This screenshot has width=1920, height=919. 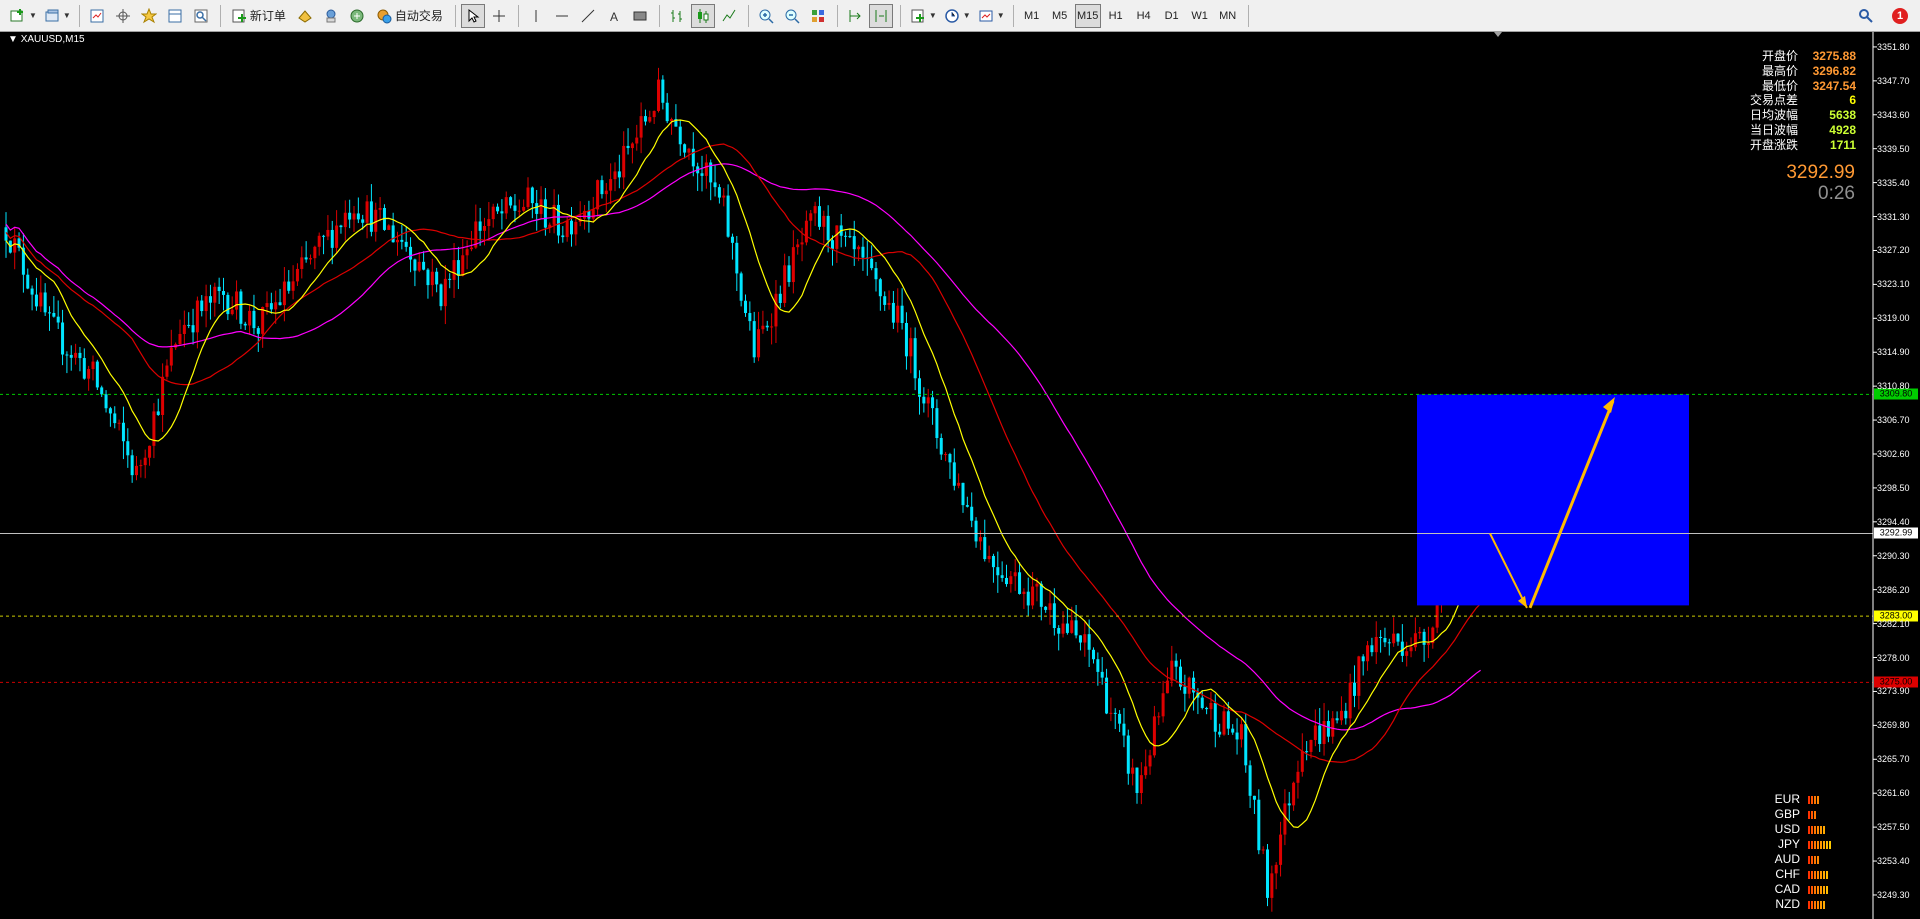 What do you see at coordinates (357, 16) in the screenshot?
I see `market-icon` at bounding box center [357, 16].